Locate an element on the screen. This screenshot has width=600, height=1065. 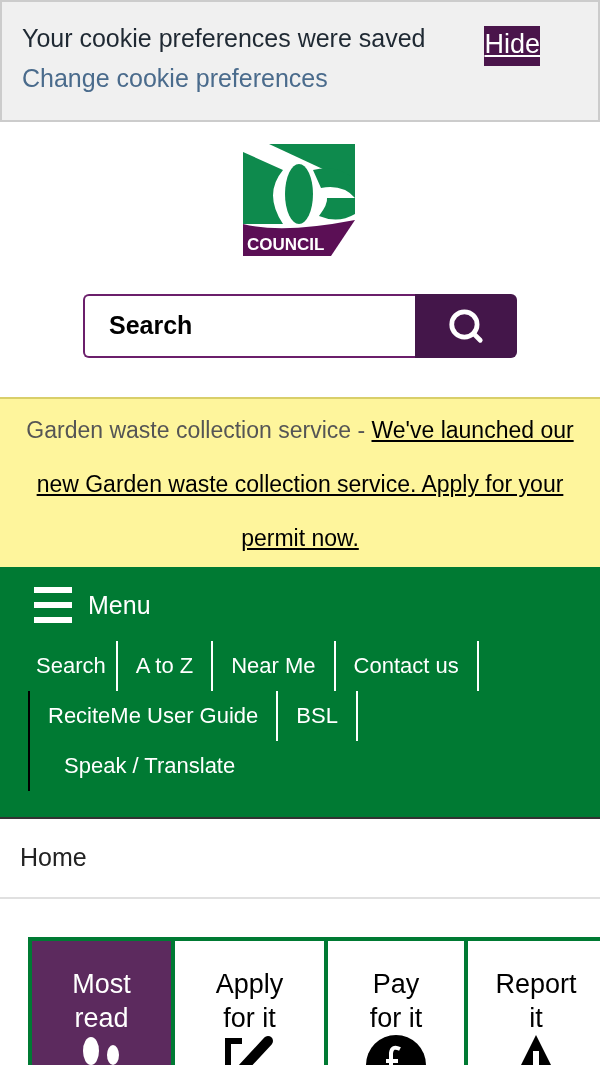
hide-button: Hide is located at coordinates (512, 46).